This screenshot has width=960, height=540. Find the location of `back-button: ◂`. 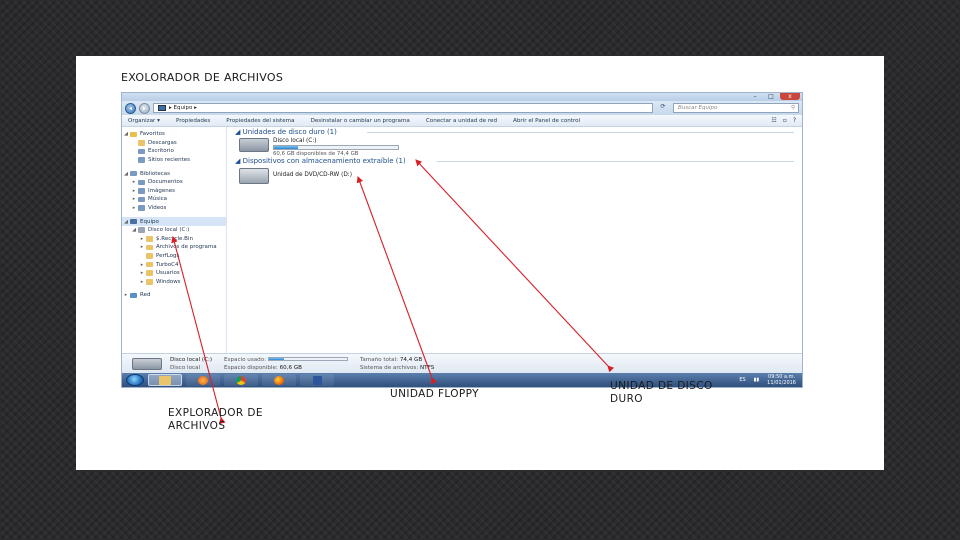

back-button: ◂ is located at coordinates (130, 108).